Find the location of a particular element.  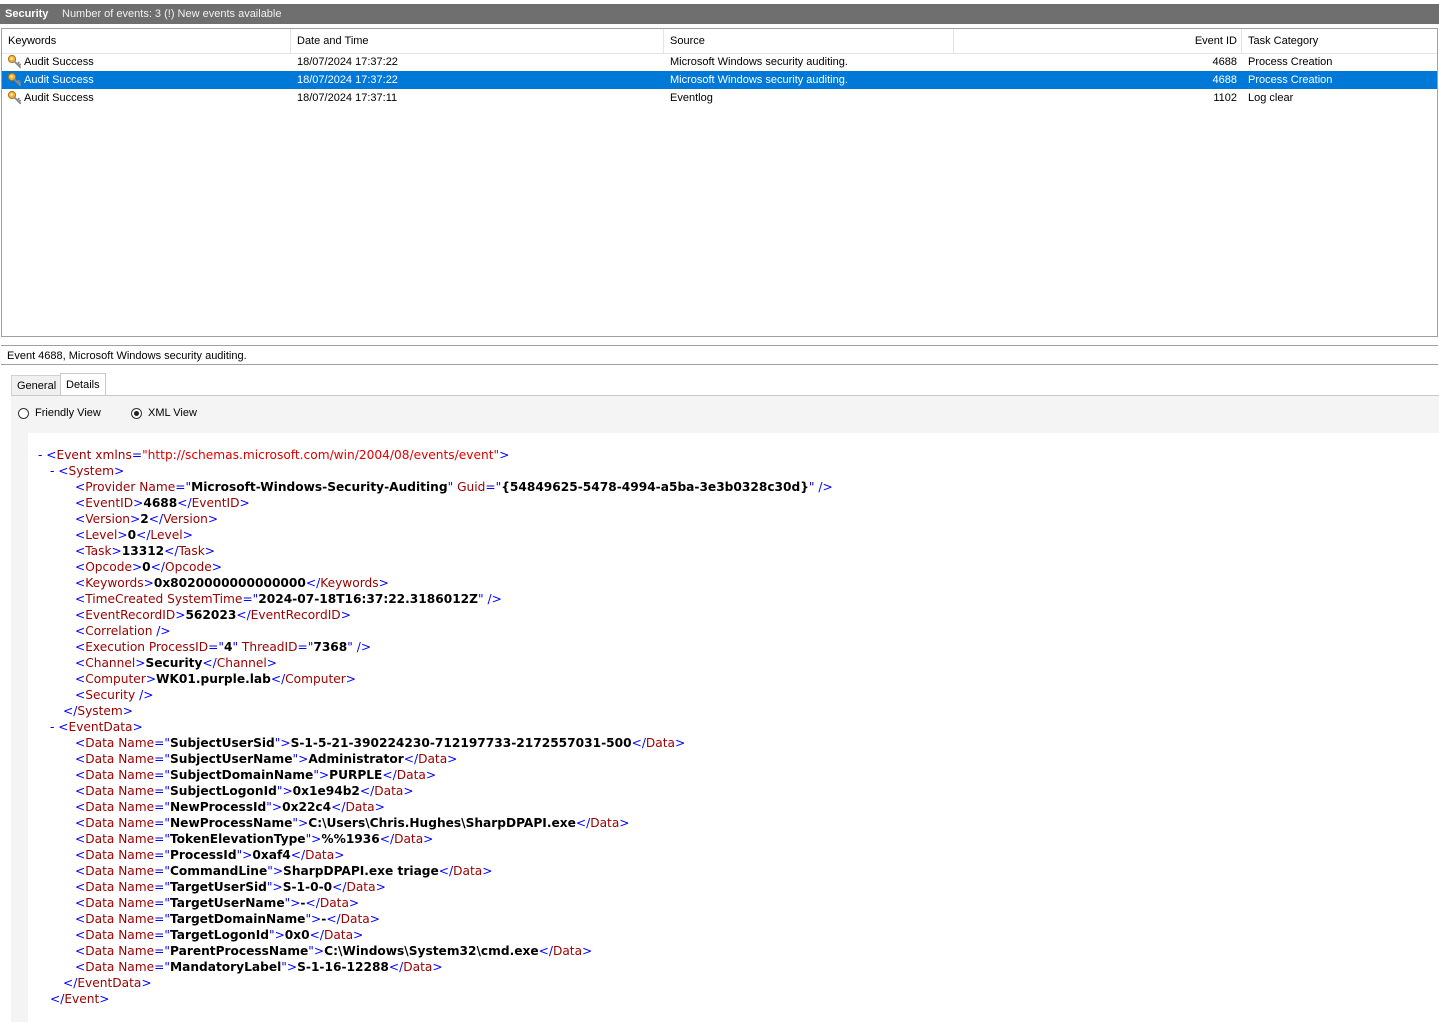

radio-checked-icon is located at coordinates (136, 413).